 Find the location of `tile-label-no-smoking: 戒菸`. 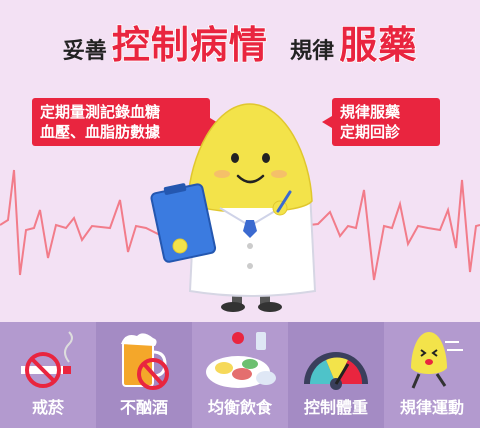

tile-label-no-smoking: 戒菸 is located at coordinates (47, 407).